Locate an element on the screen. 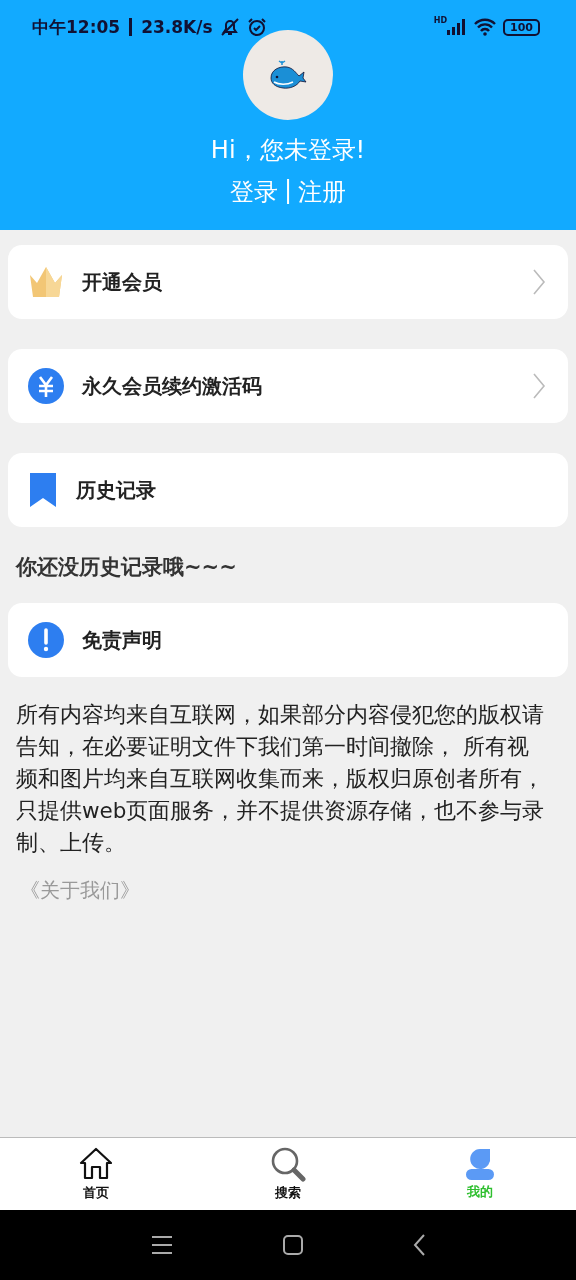 This screenshot has height=1280, width=576. network-label: HD is located at coordinates (440, 20).